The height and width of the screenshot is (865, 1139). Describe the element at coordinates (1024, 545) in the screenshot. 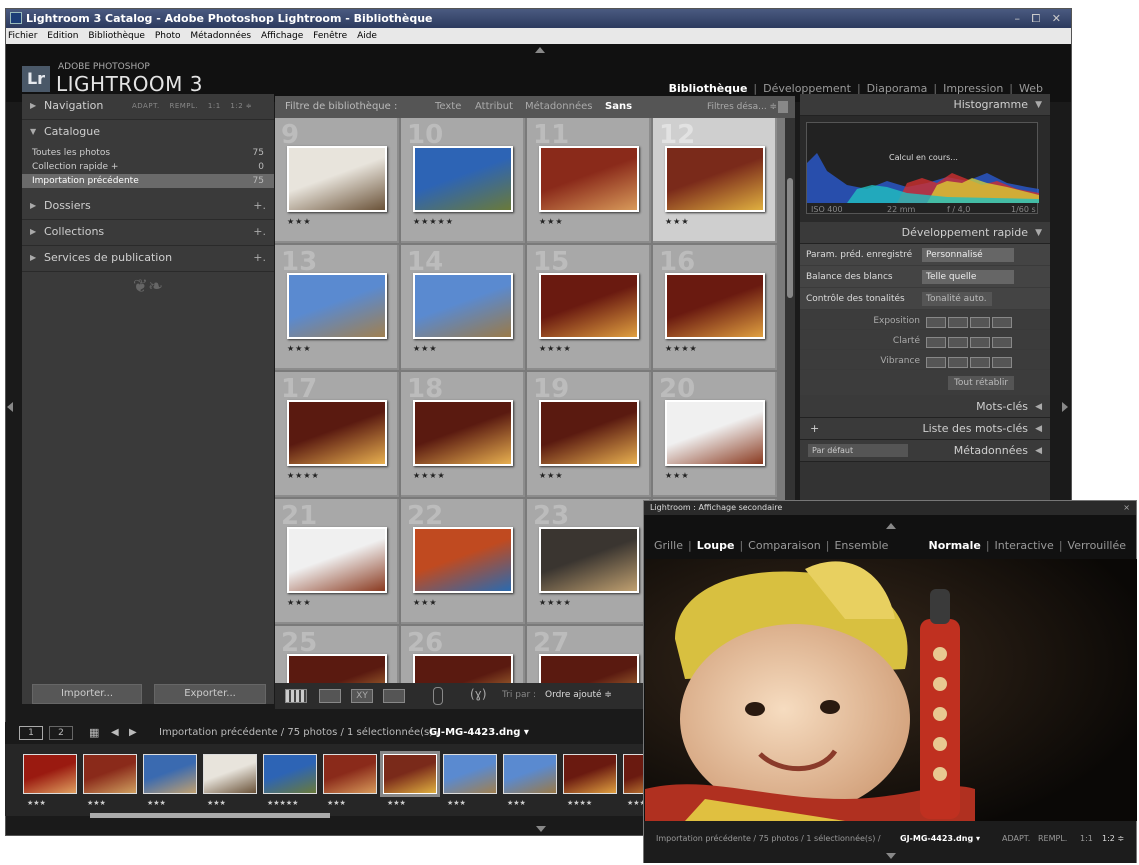

I see `mode-interactive: Interactive` at that location.